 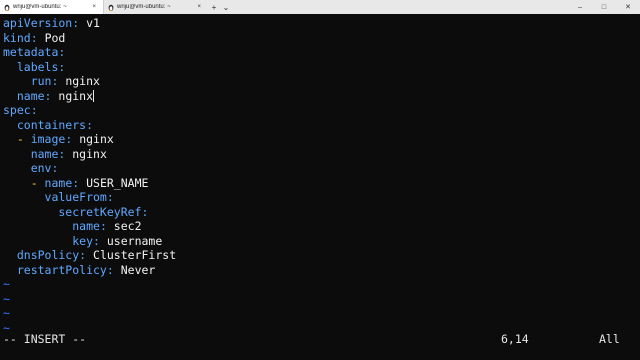 What do you see at coordinates (41, 255) in the screenshot?
I see `yaml-key: dnsPolicy` at bounding box center [41, 255].